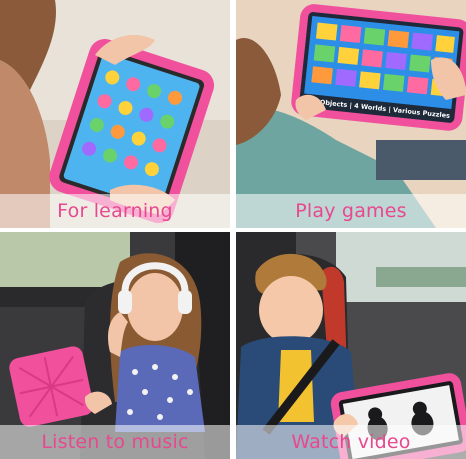 This screenshot has width=466, height=459. What do you see at coordinates (115, 442) in the screenshot?
I see `caption-listen-to-music: Listen to music` at bounding box center [115, 442].